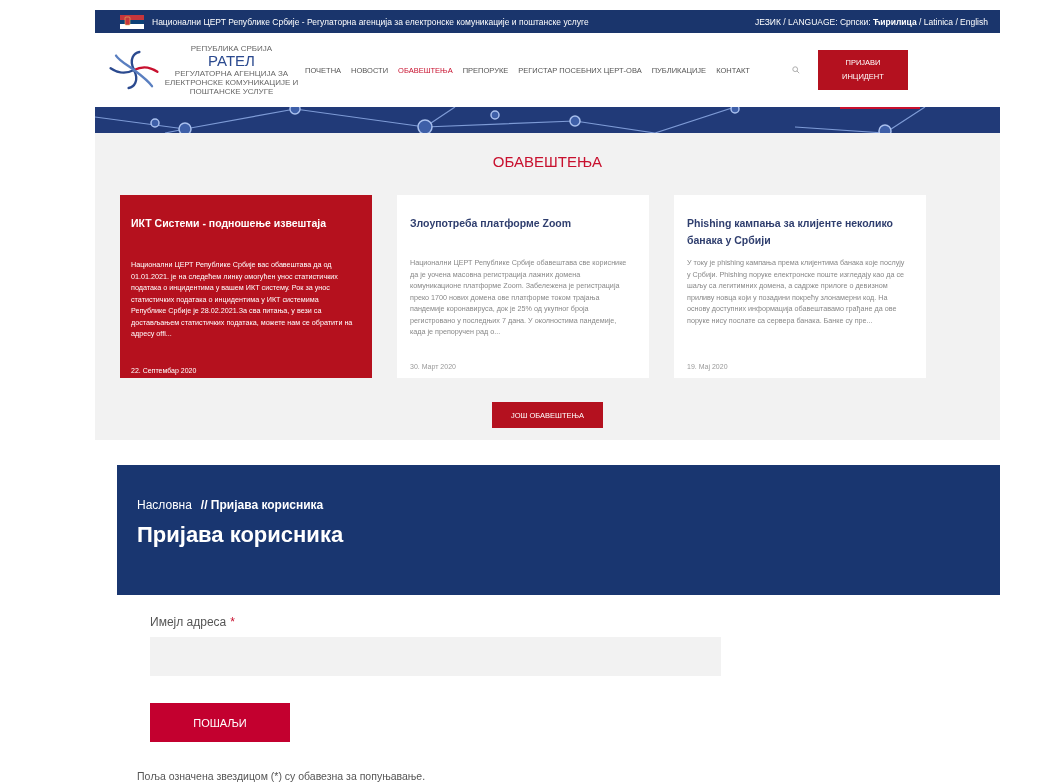 The width and height of the screenshot is (1038, 782). What do you see at coordinates (241, 535) in the screenshot?
I see `page-title: Пријава корисника` at bounding box center [241, 535].